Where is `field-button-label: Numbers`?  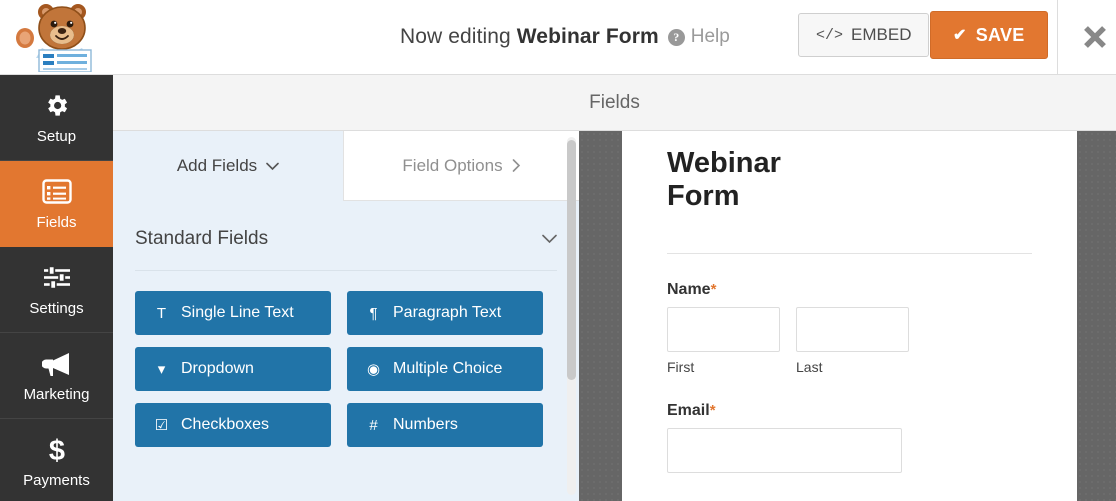
field-button-label: Numbers is located at coordinates (425, 424).